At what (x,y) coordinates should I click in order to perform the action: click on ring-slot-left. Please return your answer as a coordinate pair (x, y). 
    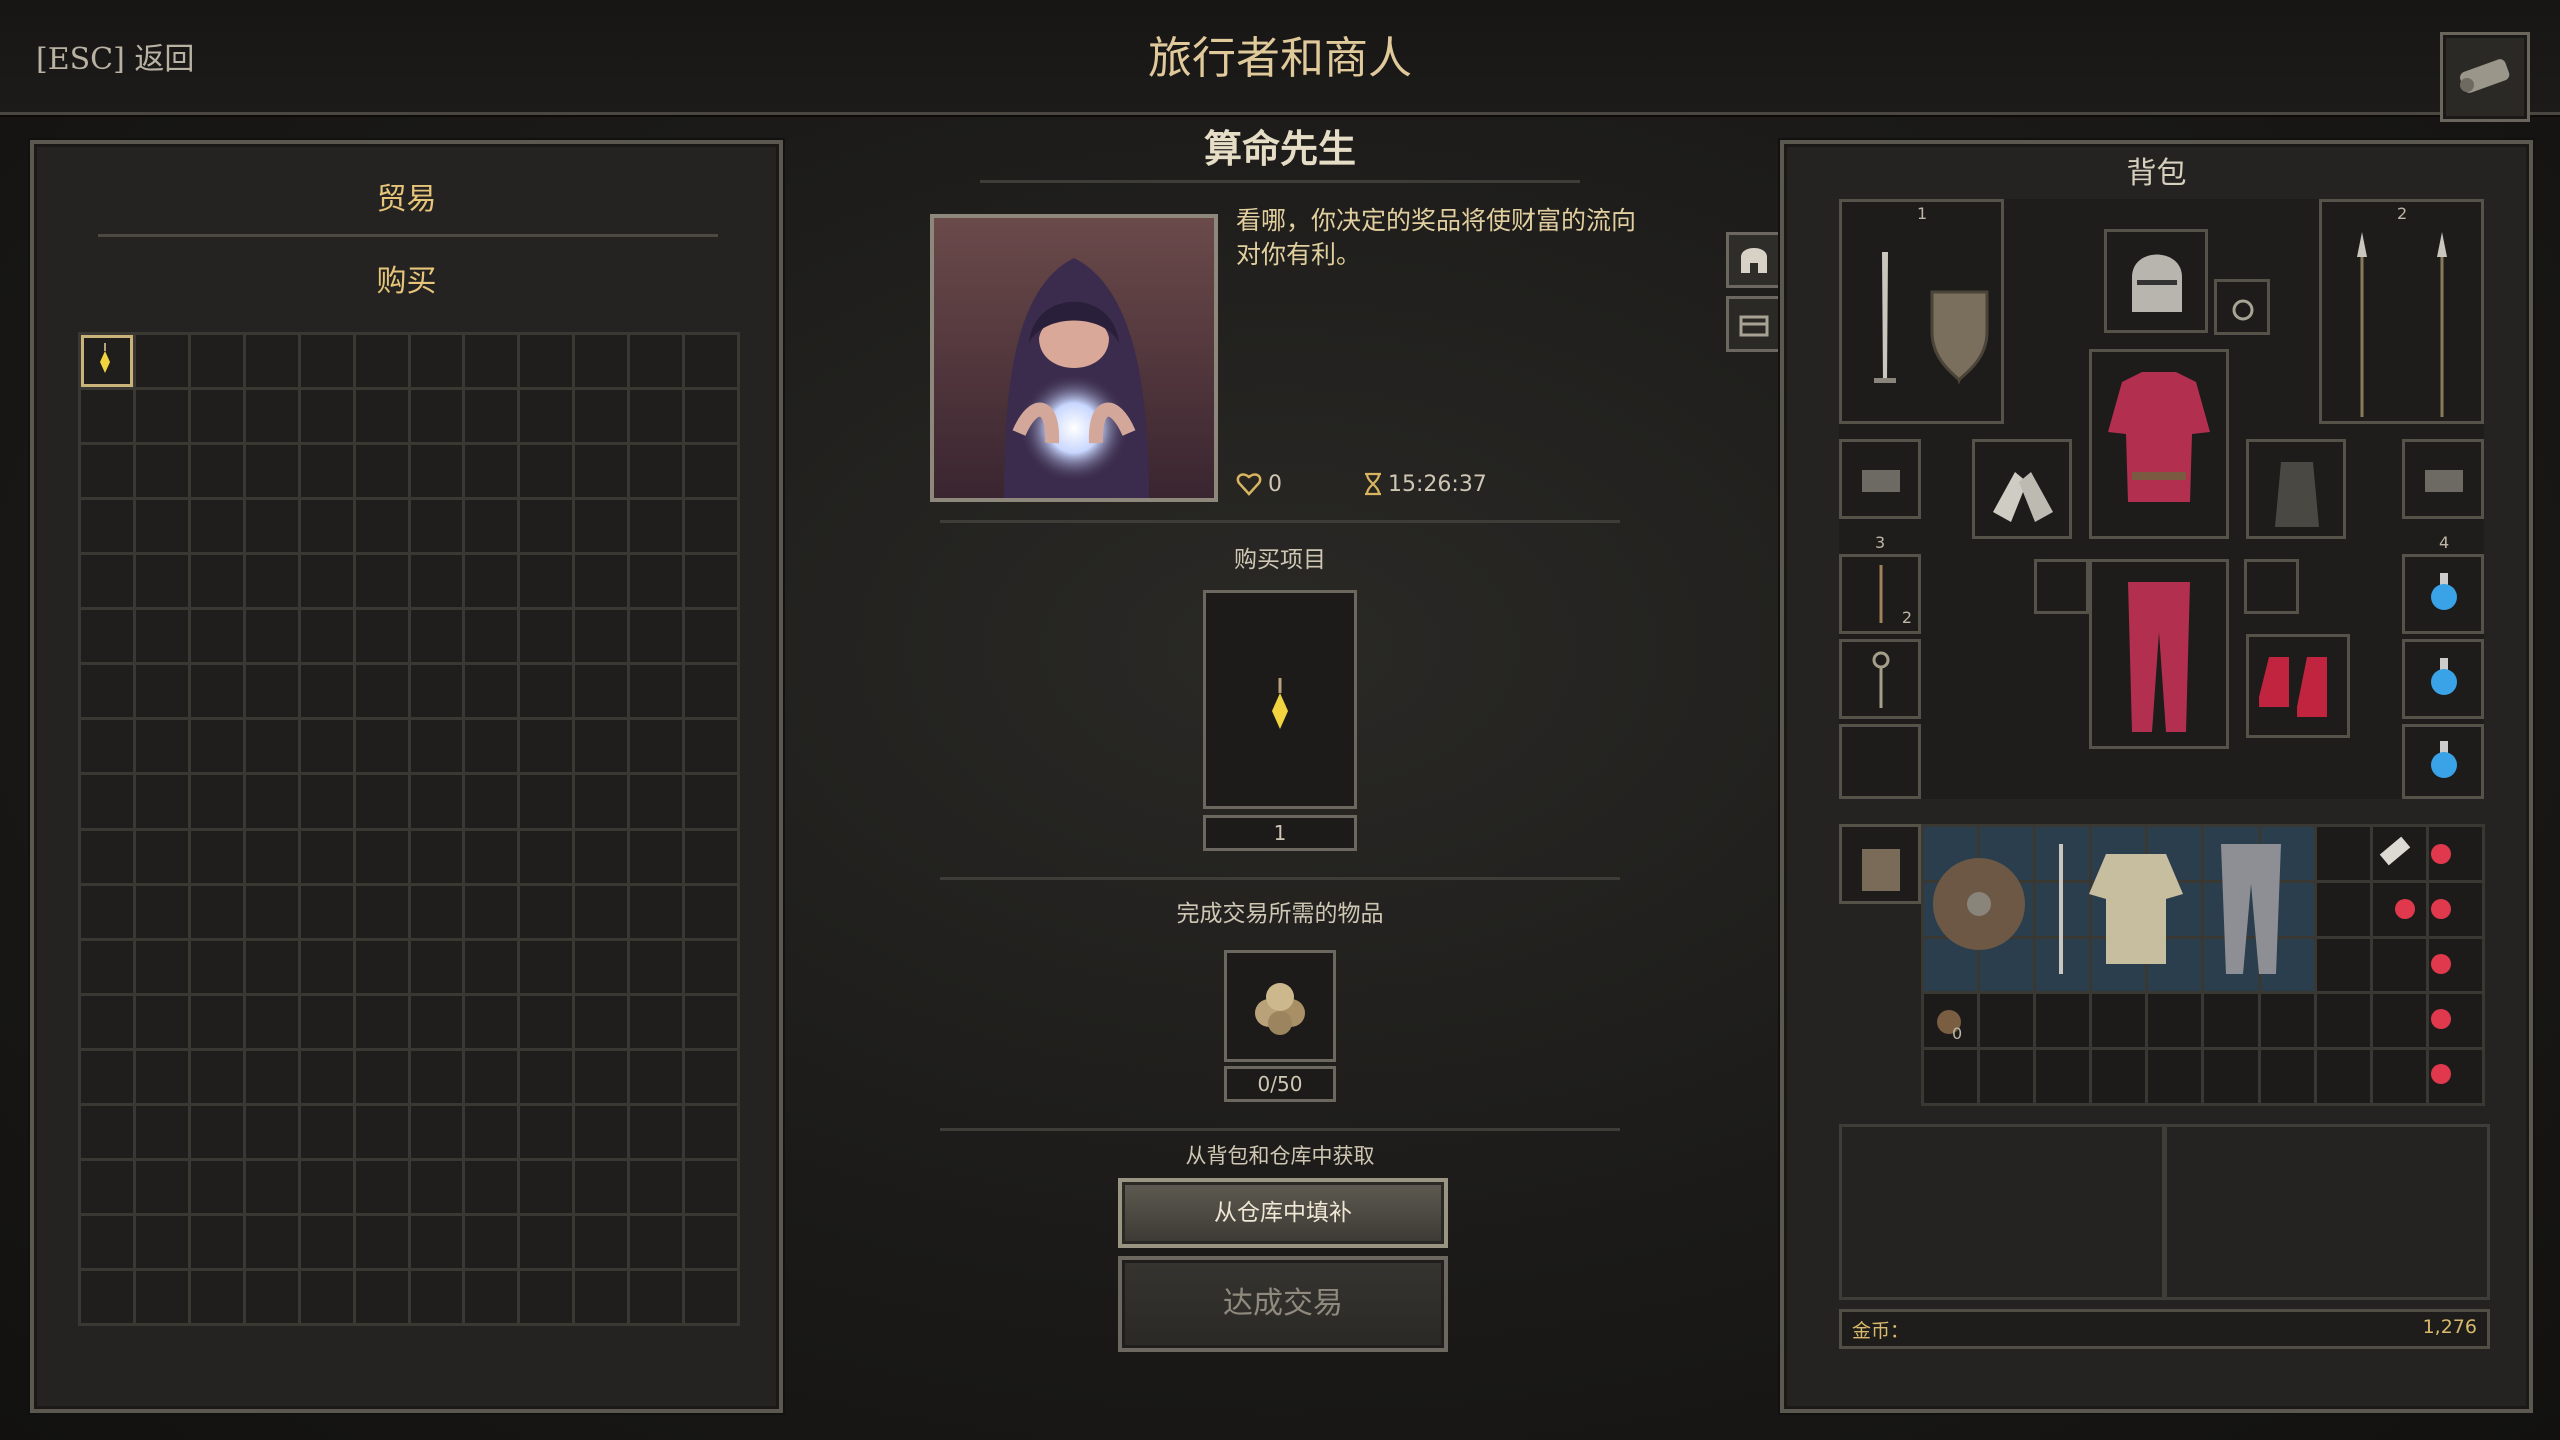
    Looking at the image, I should click on (1880, 479).